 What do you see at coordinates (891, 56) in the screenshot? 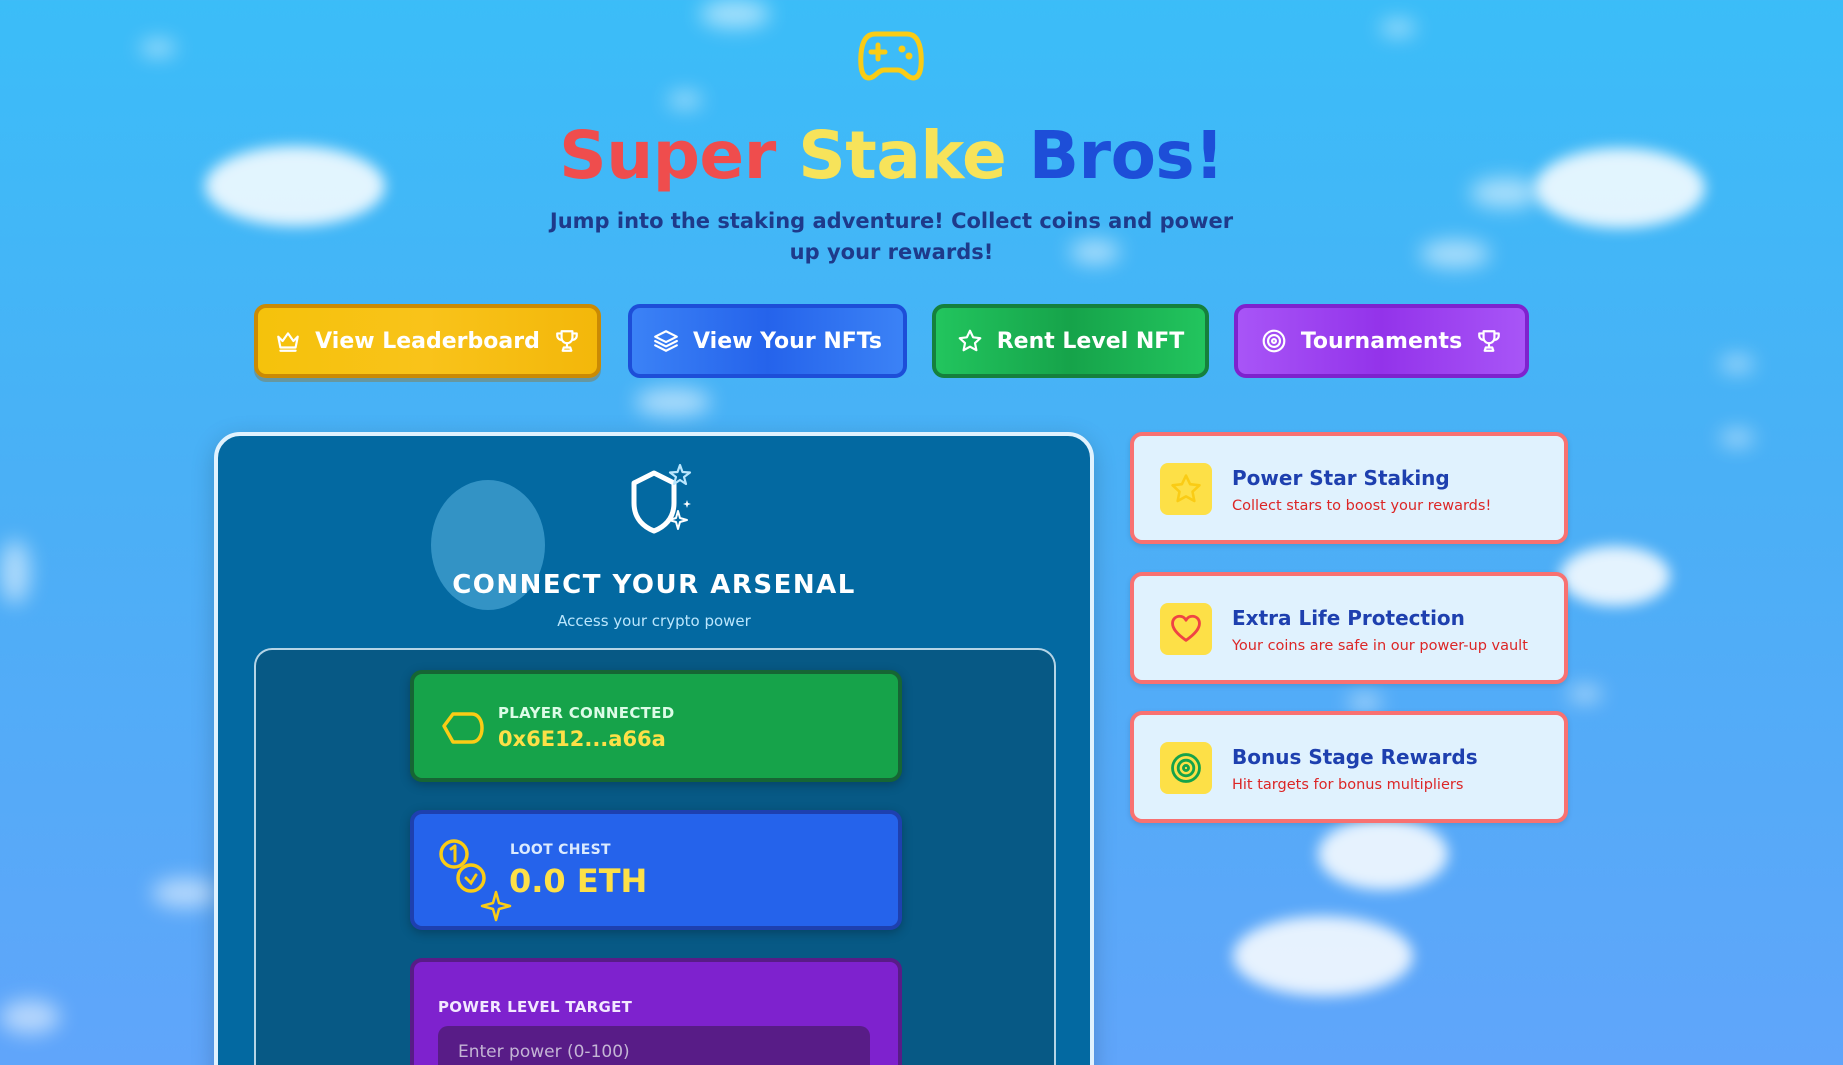
I see `gamepad-icon` at bounding box center [891, 56].